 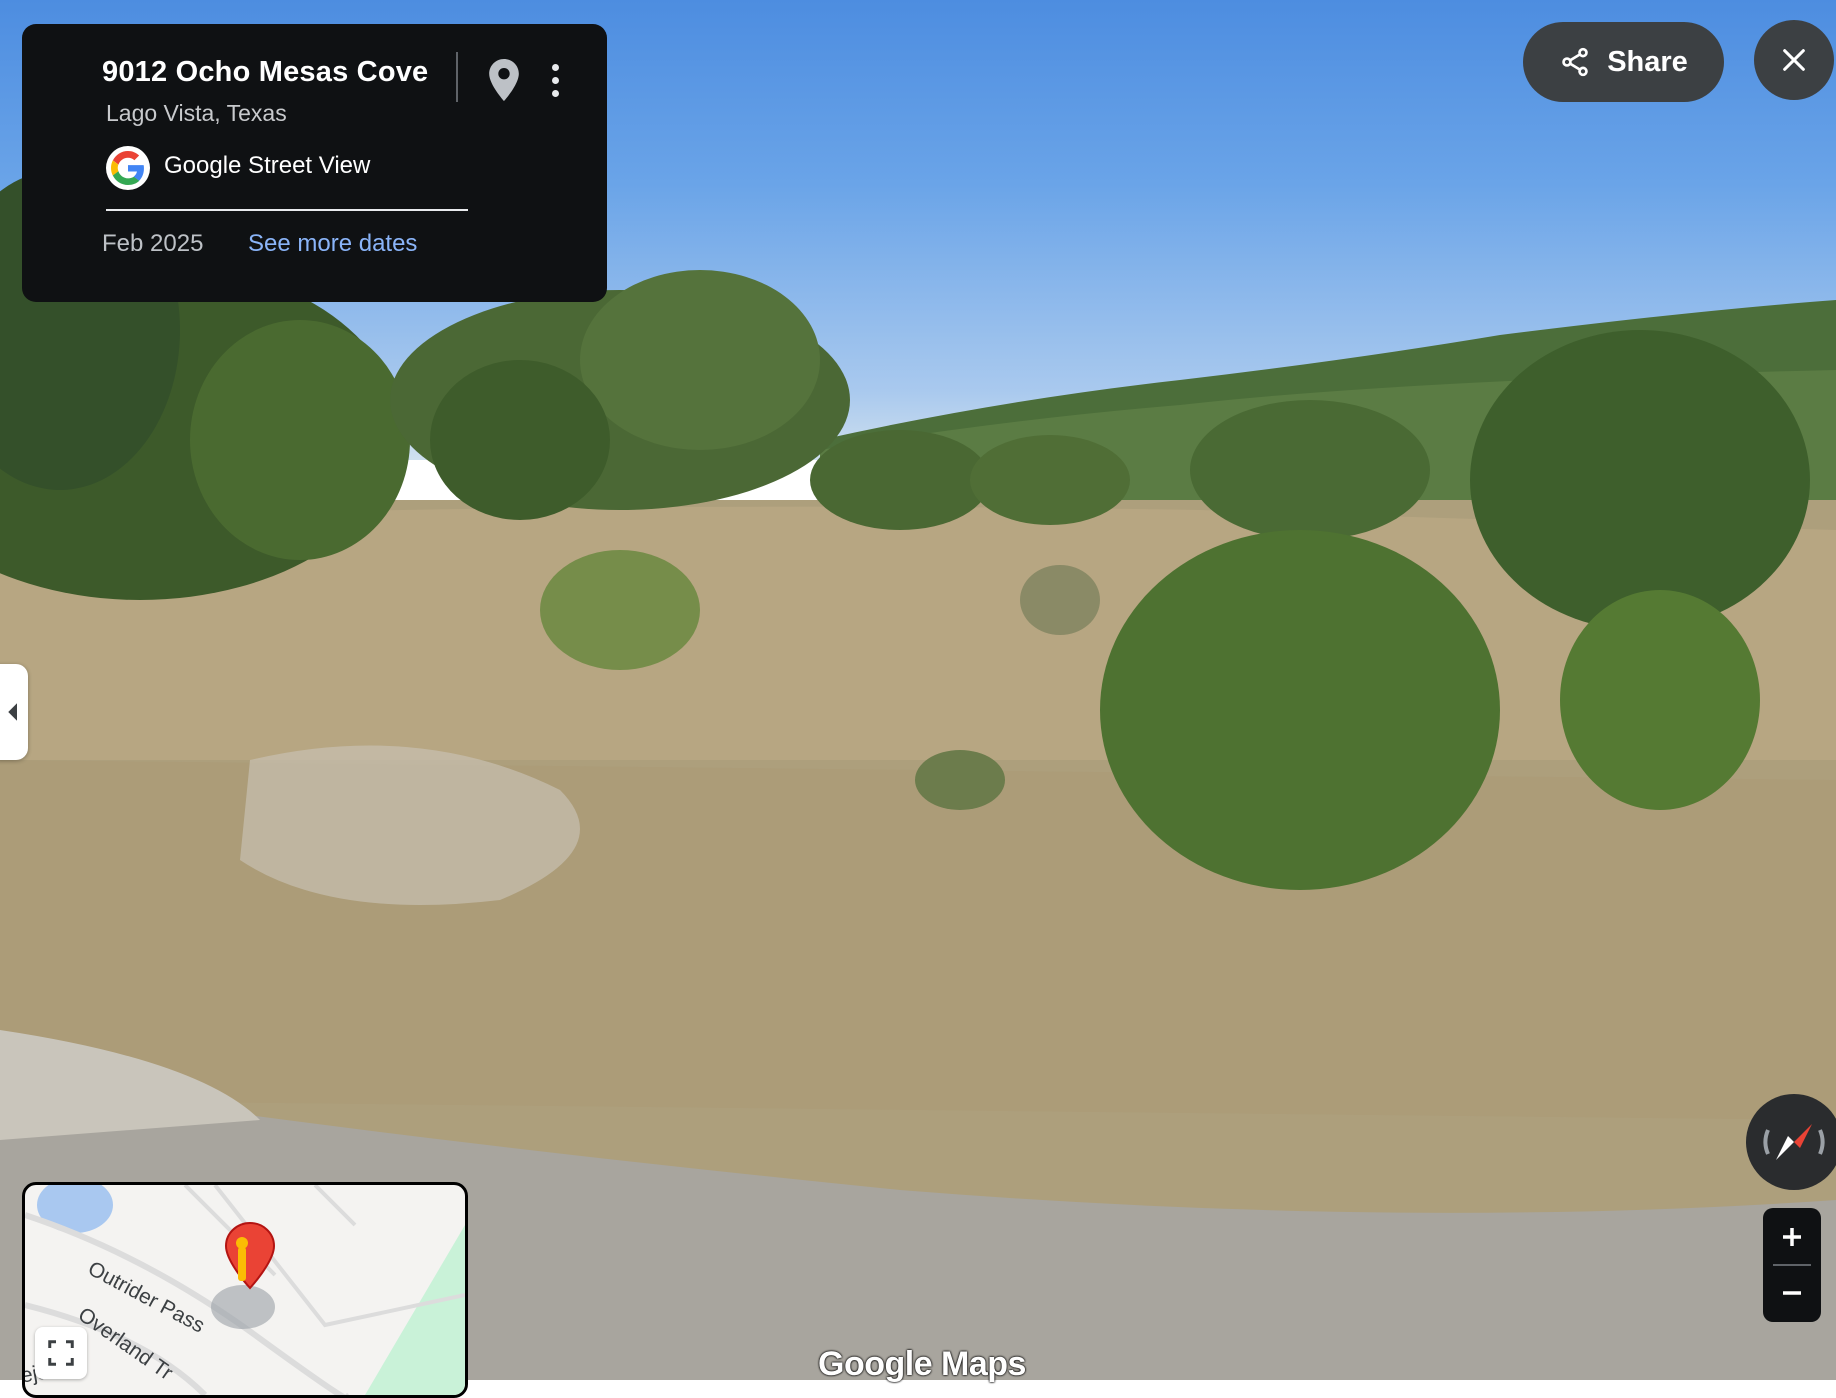 What do you see at coordinates (153, 243) in the screenshot?
I see `capture-date: Feb 2025` at bounding box center [153, 243].